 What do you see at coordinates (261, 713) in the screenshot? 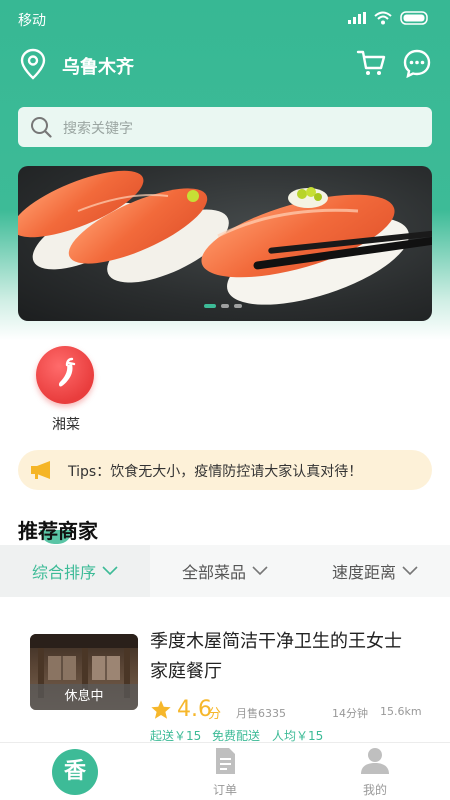
I see `monthly-sales: 月售6335` at bounding box center [261, 713].